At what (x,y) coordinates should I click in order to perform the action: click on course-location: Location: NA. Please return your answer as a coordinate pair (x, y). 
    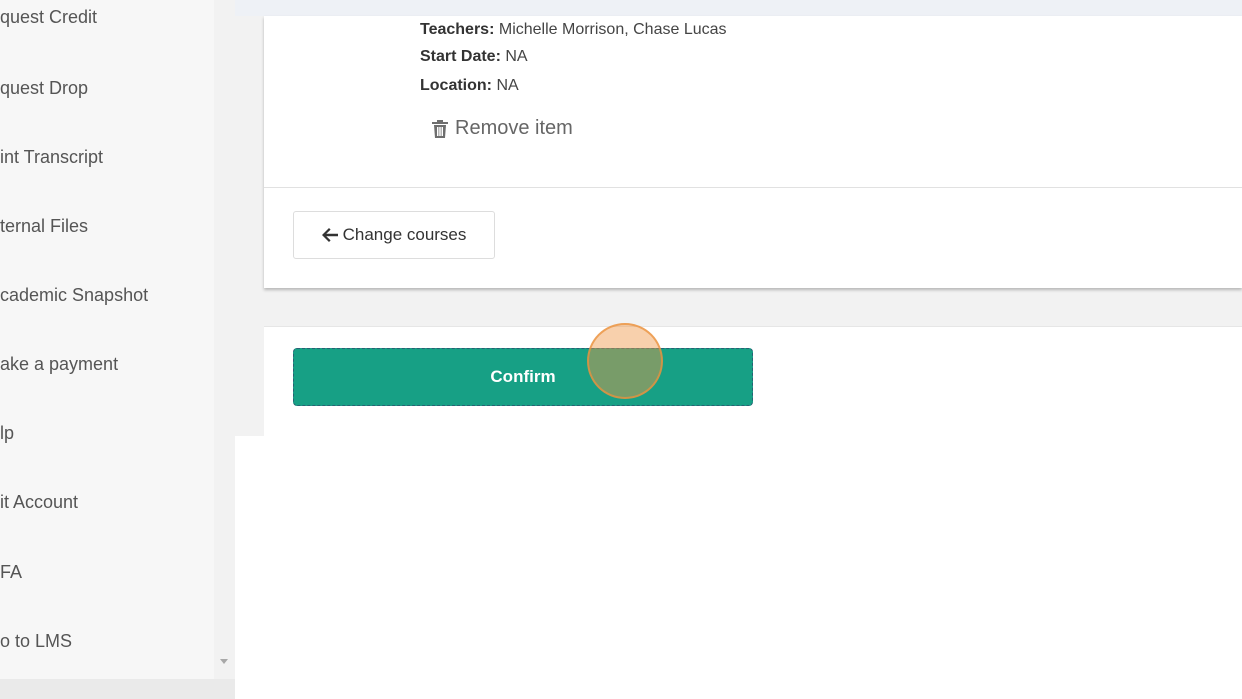
    Looking at the image, I should click on (469, 86).